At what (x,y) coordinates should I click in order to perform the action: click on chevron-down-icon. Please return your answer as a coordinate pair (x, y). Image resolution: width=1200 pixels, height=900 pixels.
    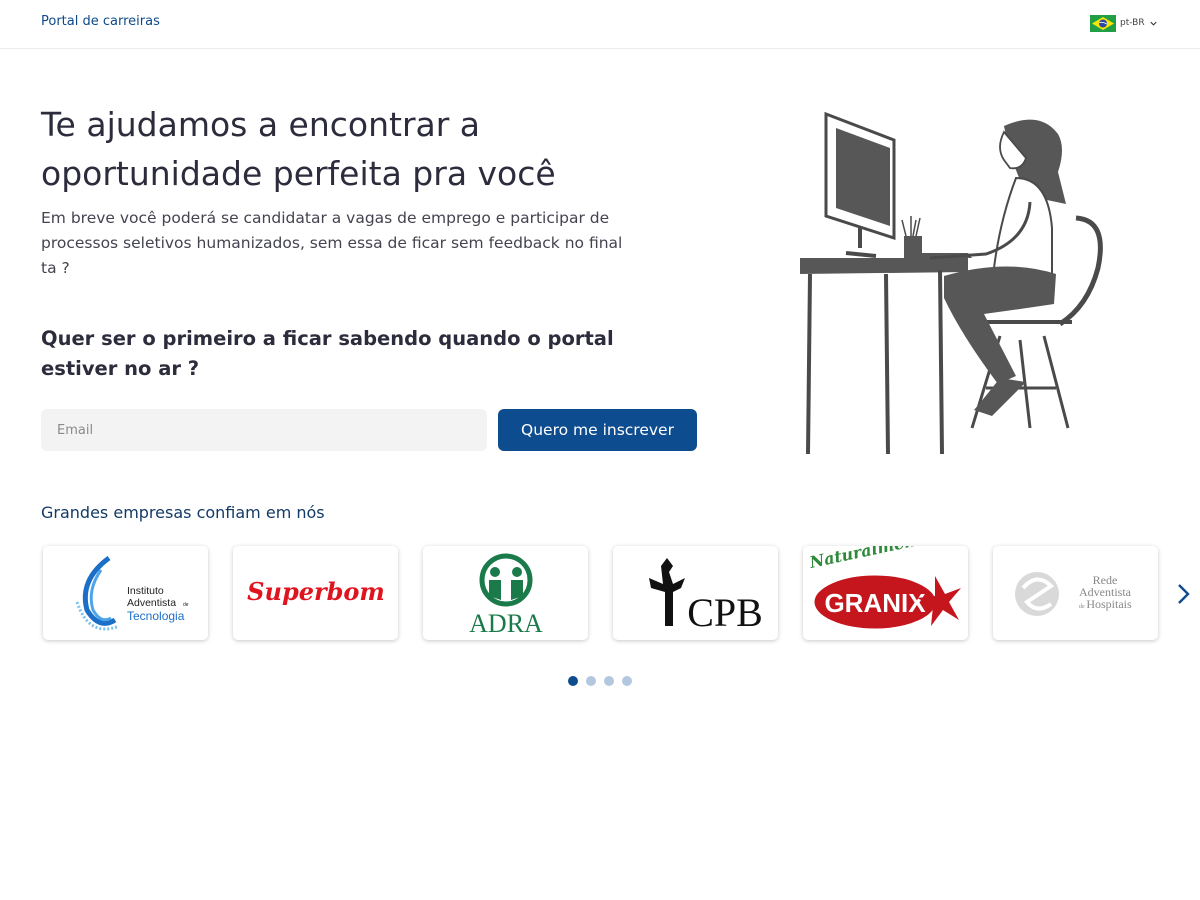
    Looking at the image, I should click on (1153, 23).